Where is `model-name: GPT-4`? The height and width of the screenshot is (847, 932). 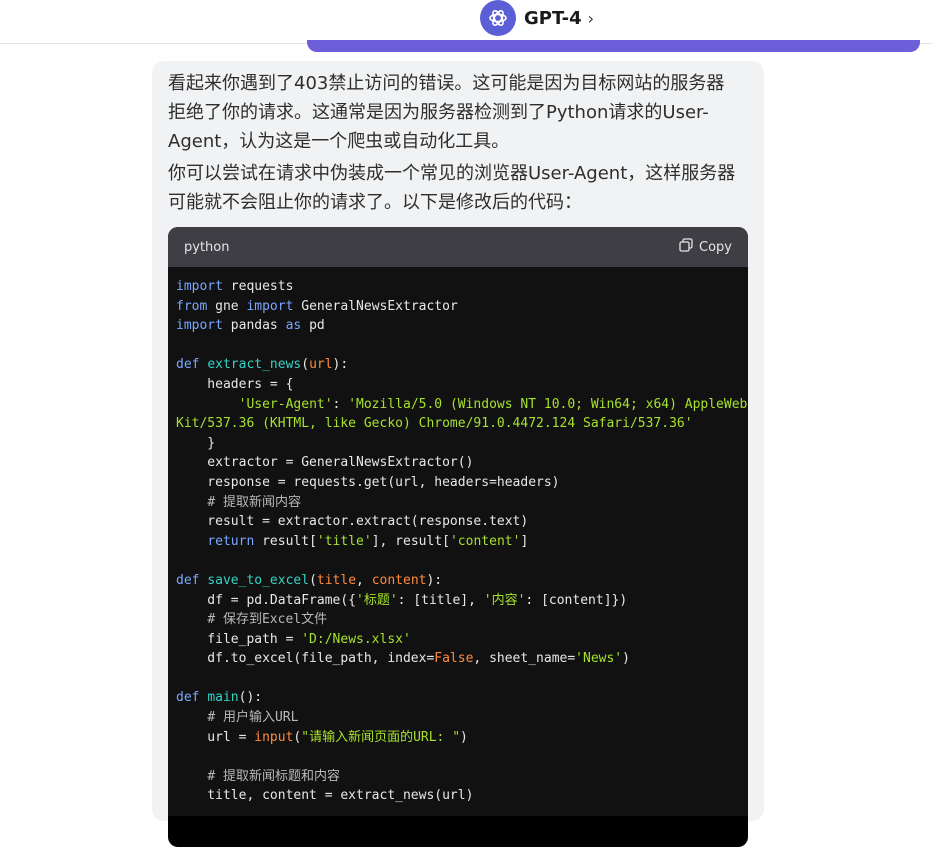 model-name: GPT-4 is located at coordinates (553, 18).